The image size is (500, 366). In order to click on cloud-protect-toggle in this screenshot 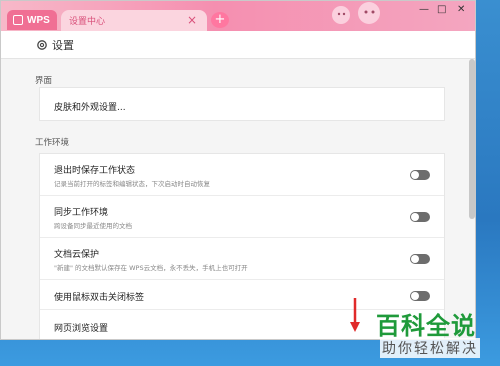, I will do `click(420, 259)`.